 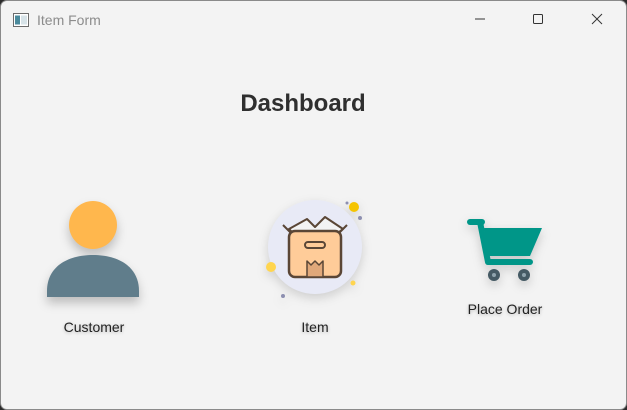 I want to click on place-order-label: Place Order, so click(x=505, y=309).